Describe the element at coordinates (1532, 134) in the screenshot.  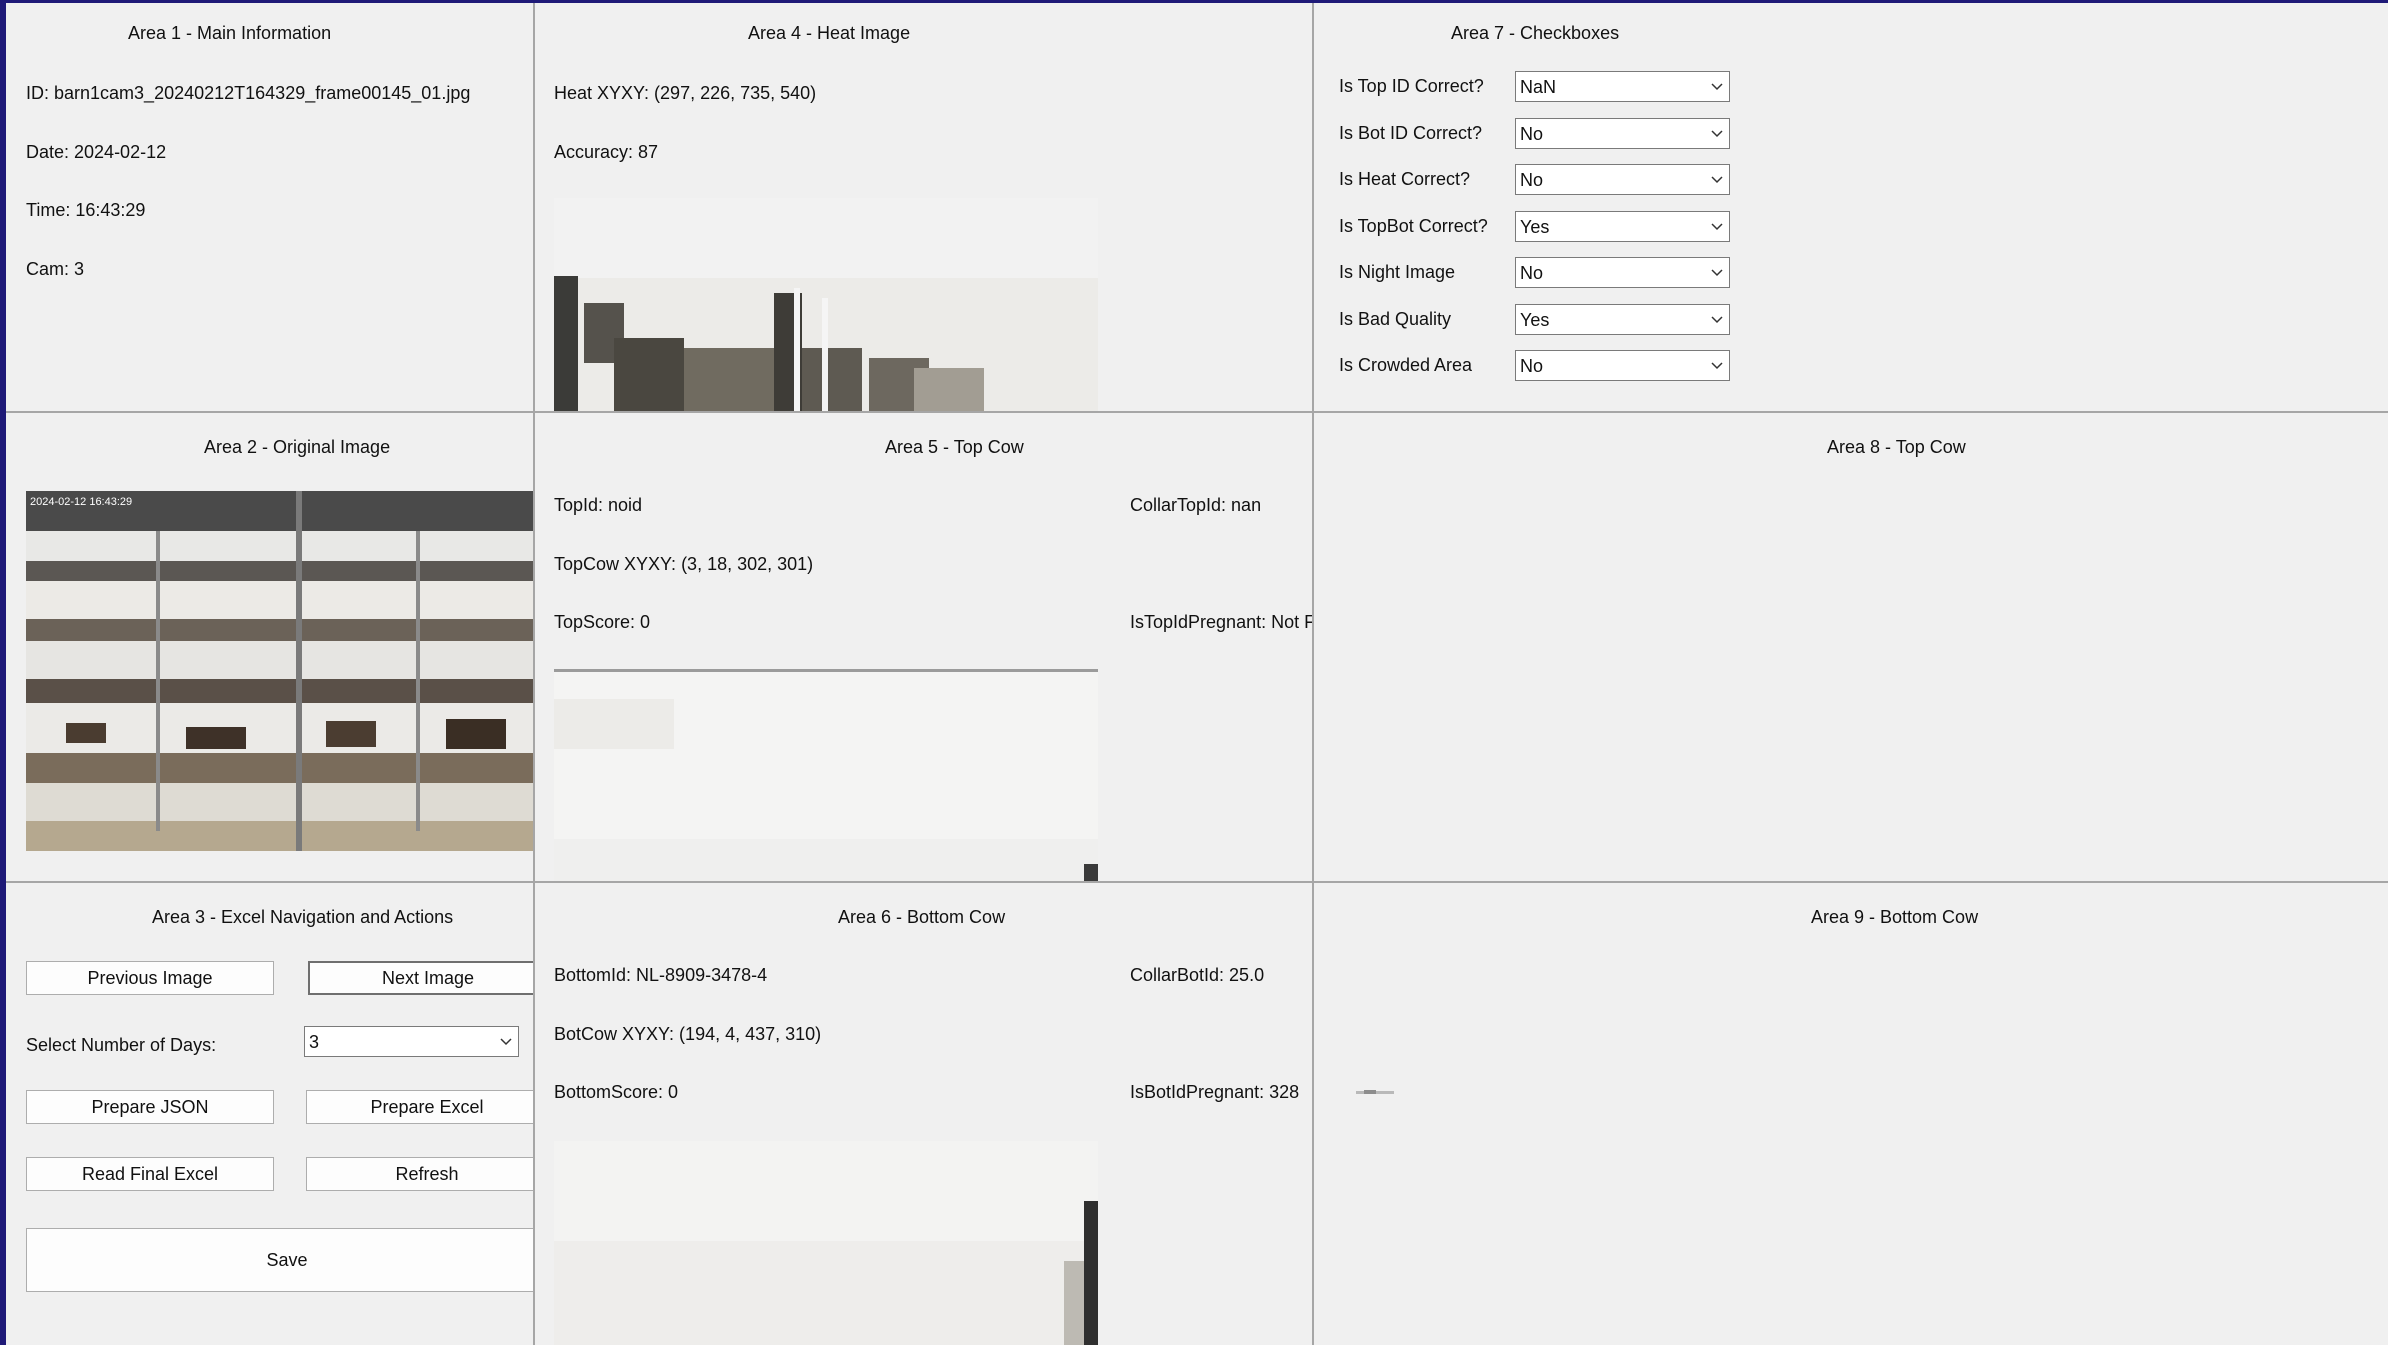
I see `bot-id-correct-value: No` at that location.